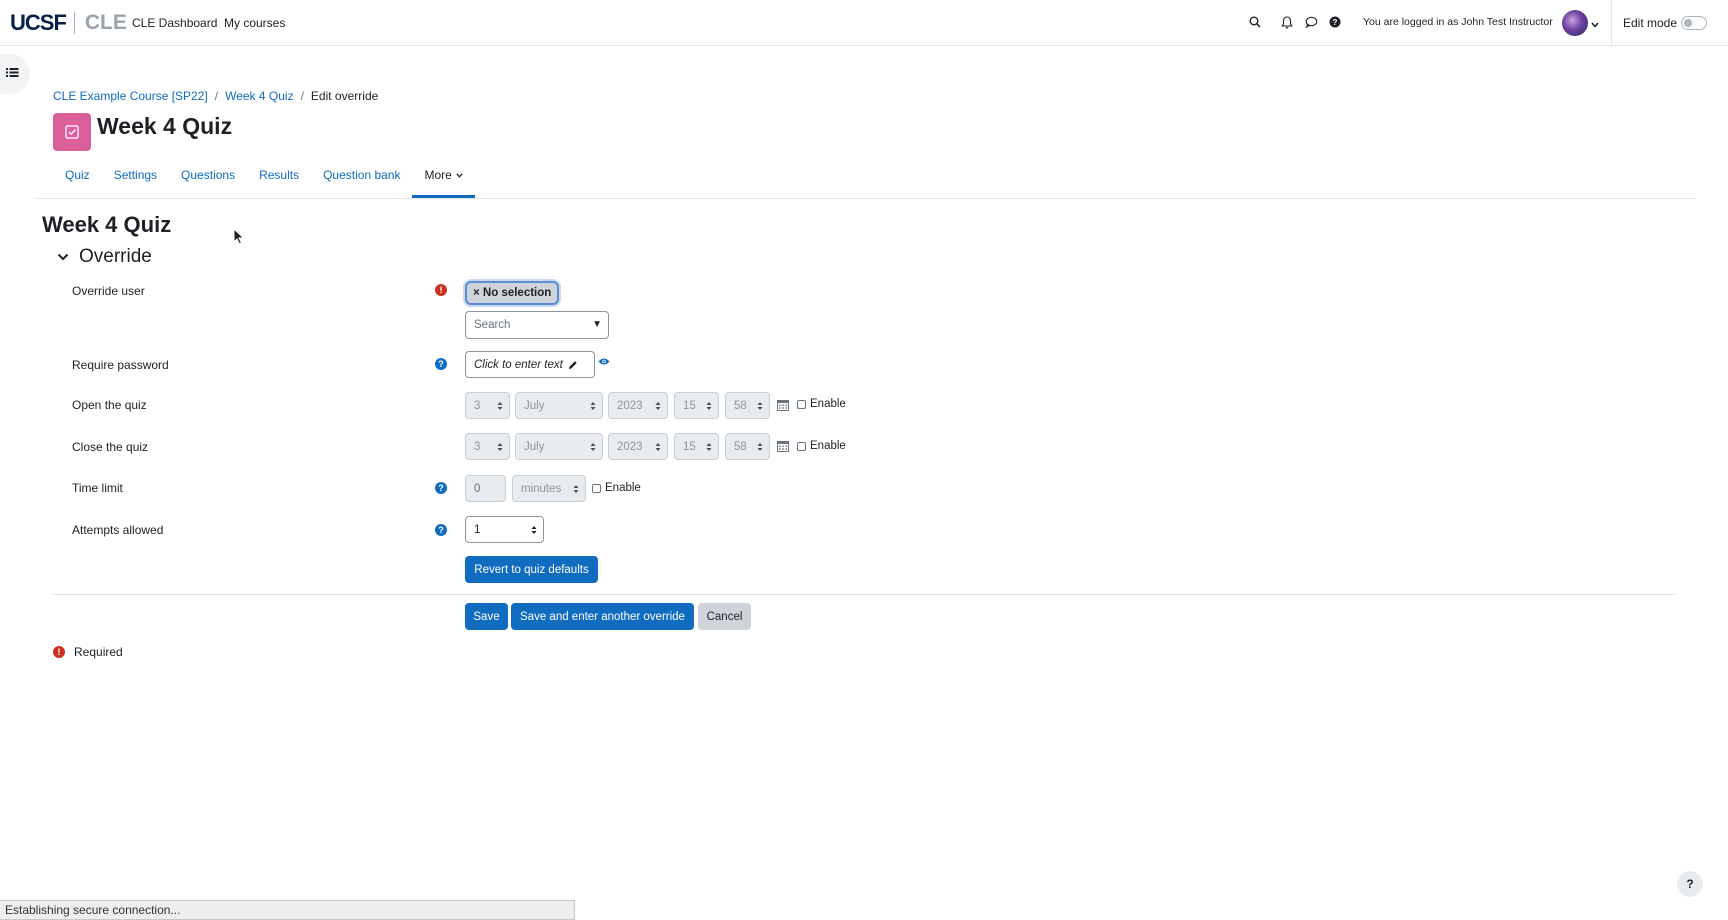 Image resolution: width=1728 pixels, height=920 pixels. Describe the element at coordinates (254, 23) in the screenshot. I see `nav-link-my-courses: My courses` at that location.